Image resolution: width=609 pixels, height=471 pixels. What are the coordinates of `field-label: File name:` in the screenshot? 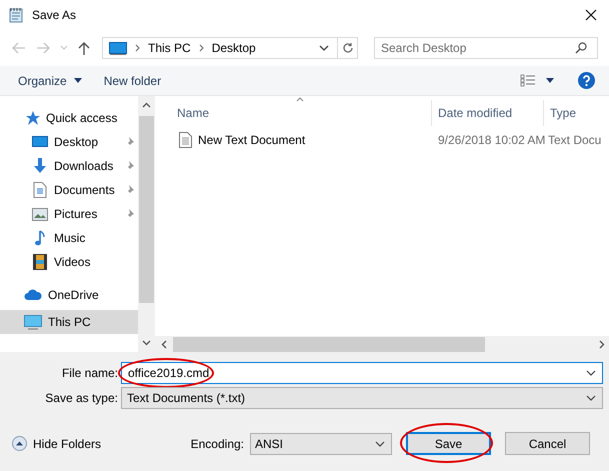 It's located at (89, 373).